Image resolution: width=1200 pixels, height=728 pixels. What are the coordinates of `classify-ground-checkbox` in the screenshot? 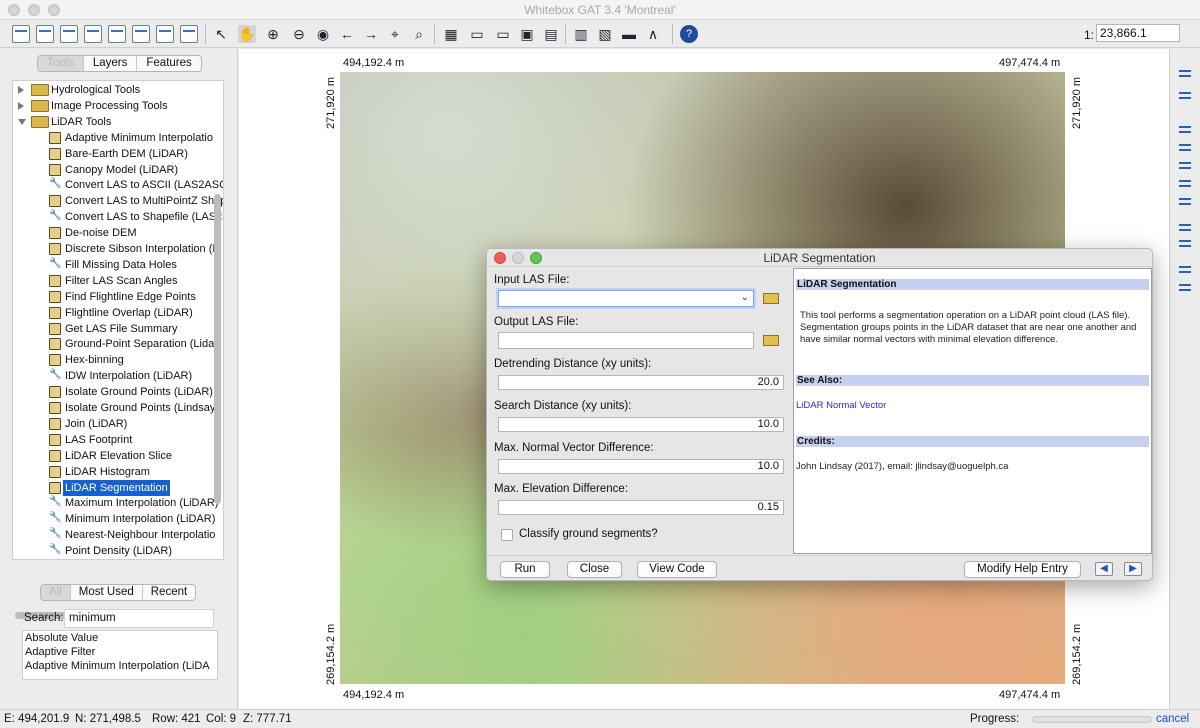 It's located at (507, 535).